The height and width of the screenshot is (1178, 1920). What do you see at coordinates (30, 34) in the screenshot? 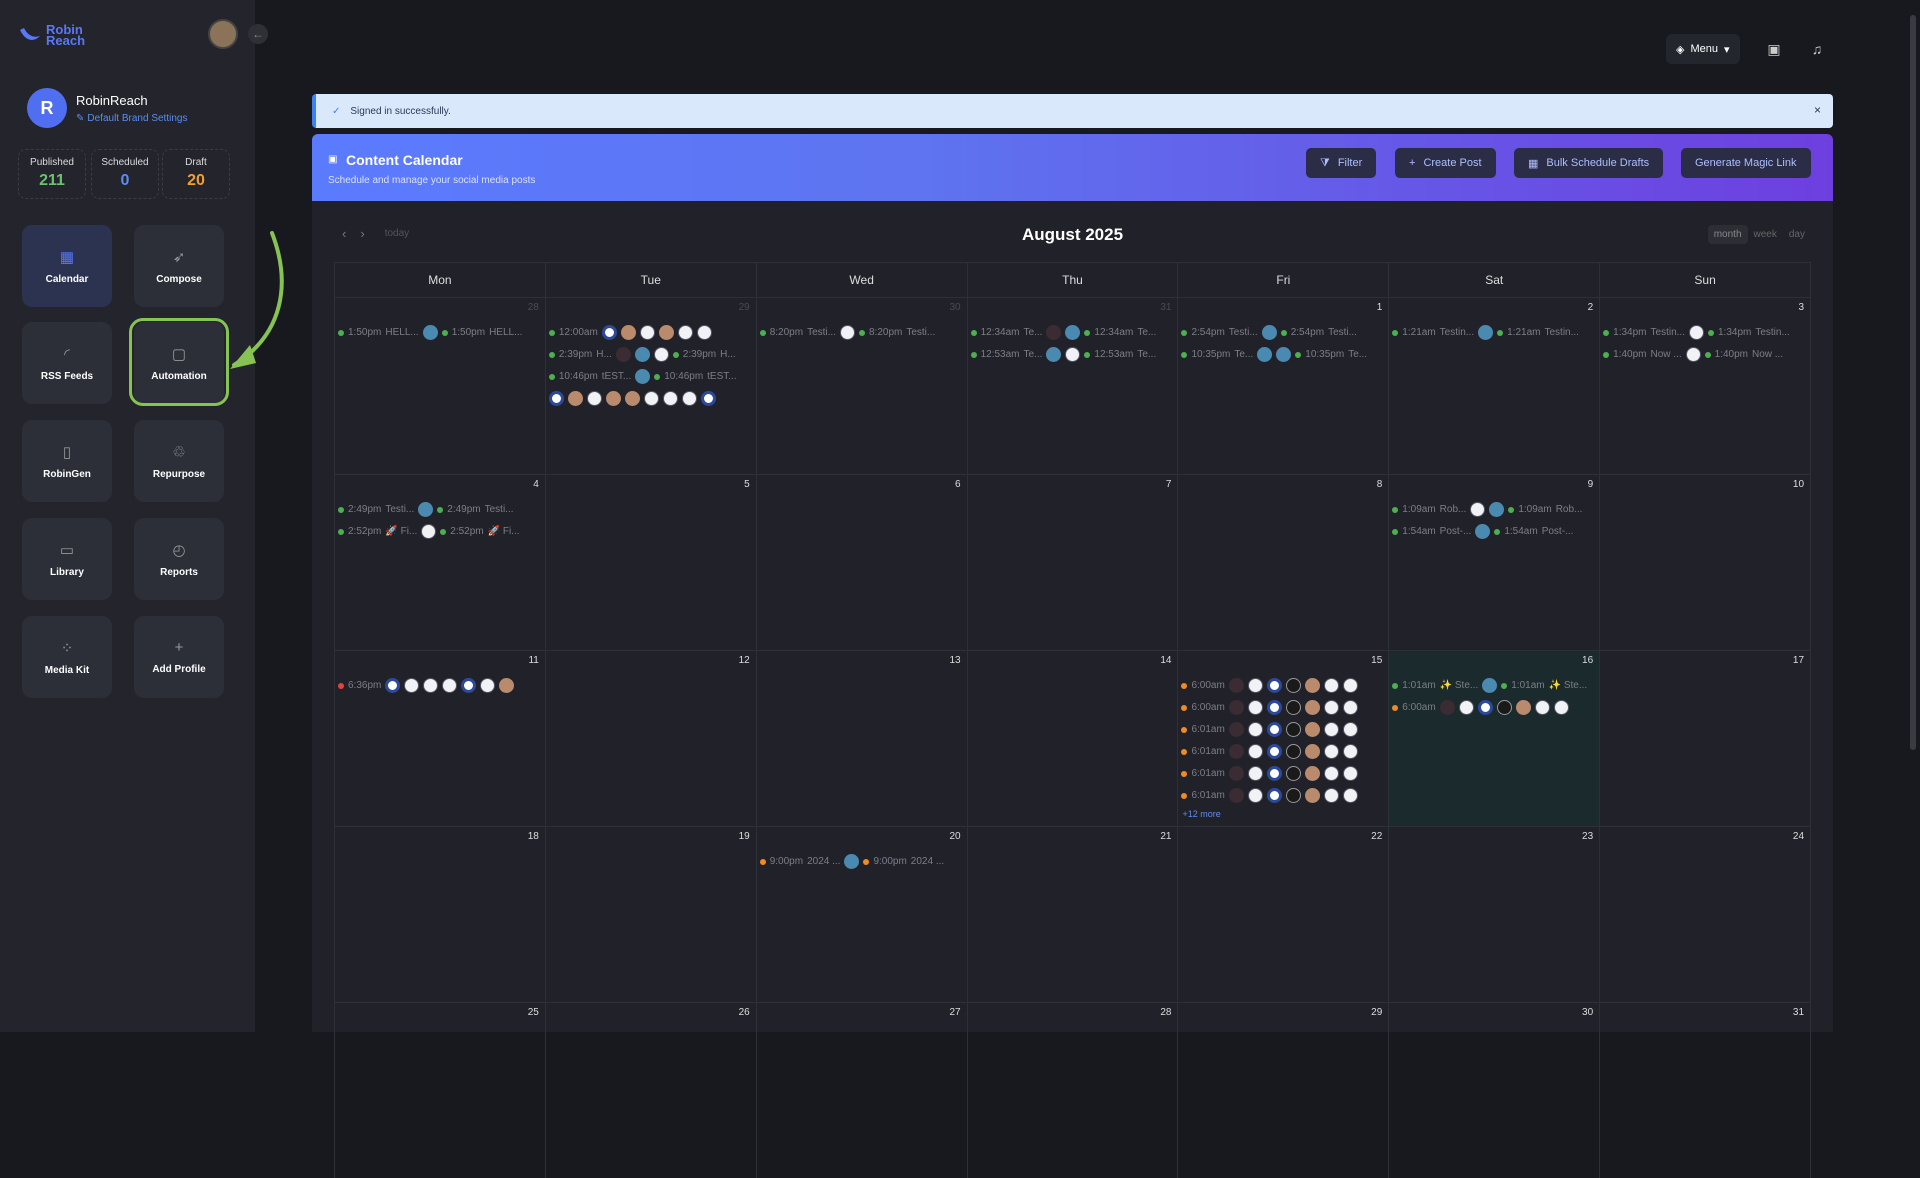
I see `bird-logo-icon` at bounding box center [30, 34].